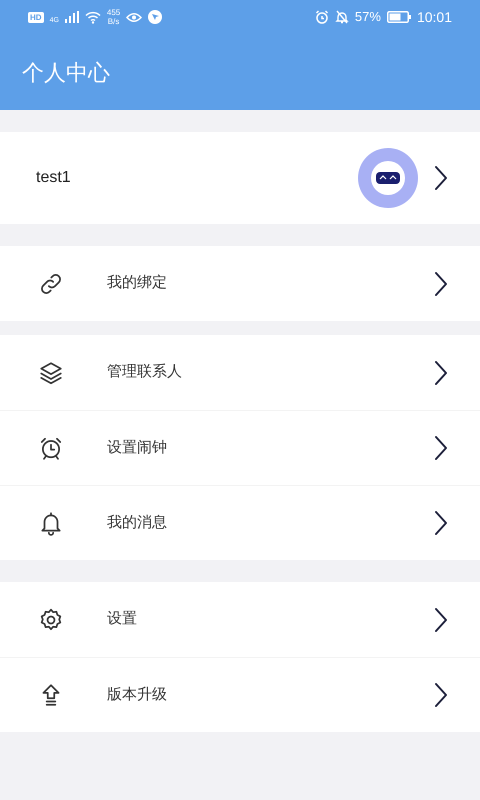  What do you see at coordinates (240, 447) in the screenshot?
I see `menu-item: 设置闹钟` at bounding box center [240, 447].